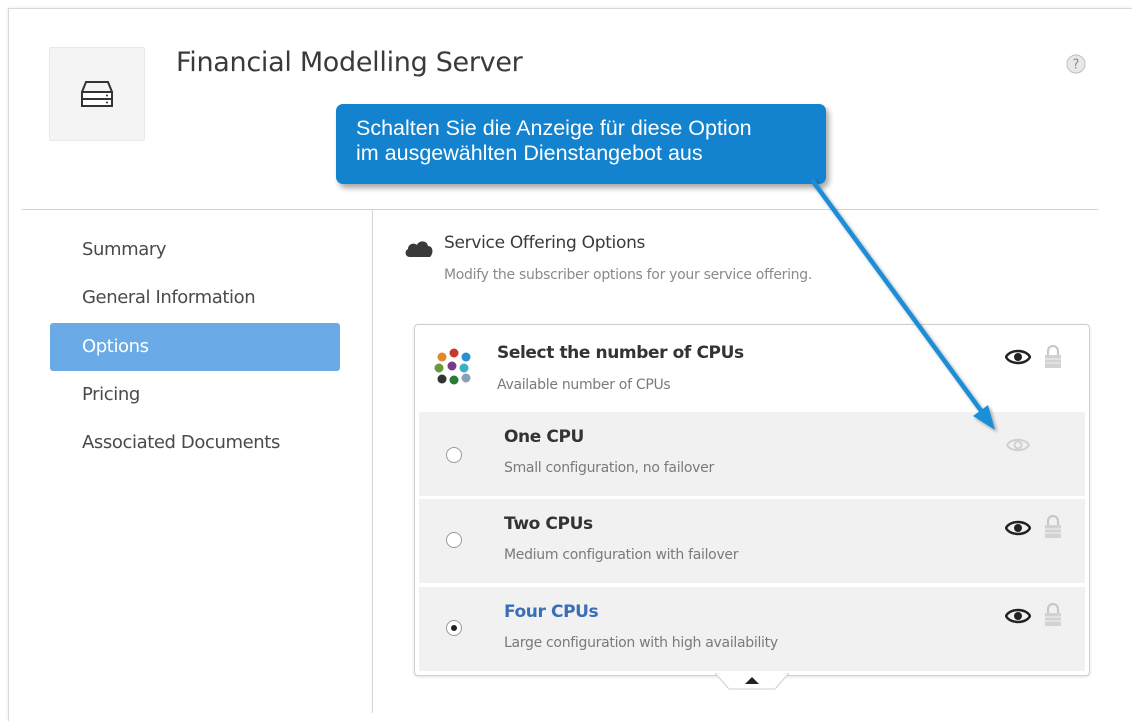 The height and width of the screenshot is (721, 1132). What do you see at coordinates (551, 612) in the screenshot?
I see `option-title: Four CPUs` at bounding box center [551, 612].